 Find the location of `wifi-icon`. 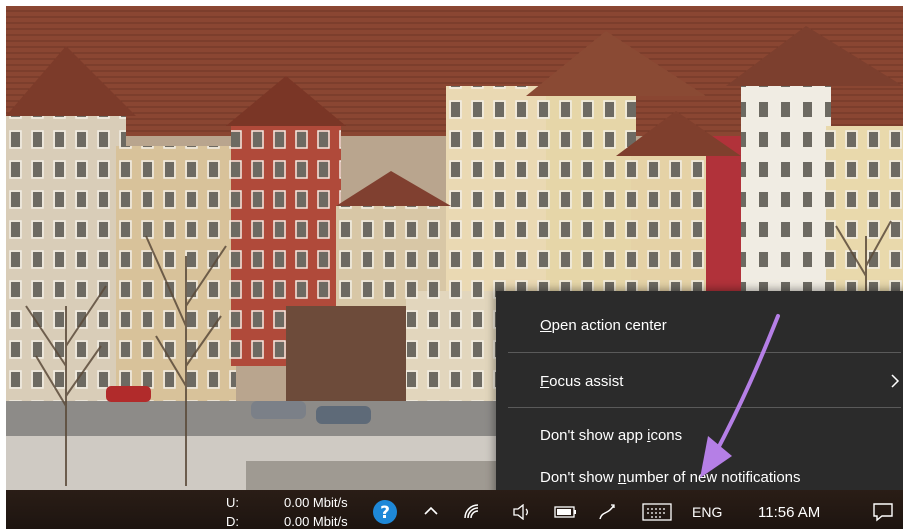

wifi-icon is located at coordinates (472, 512).